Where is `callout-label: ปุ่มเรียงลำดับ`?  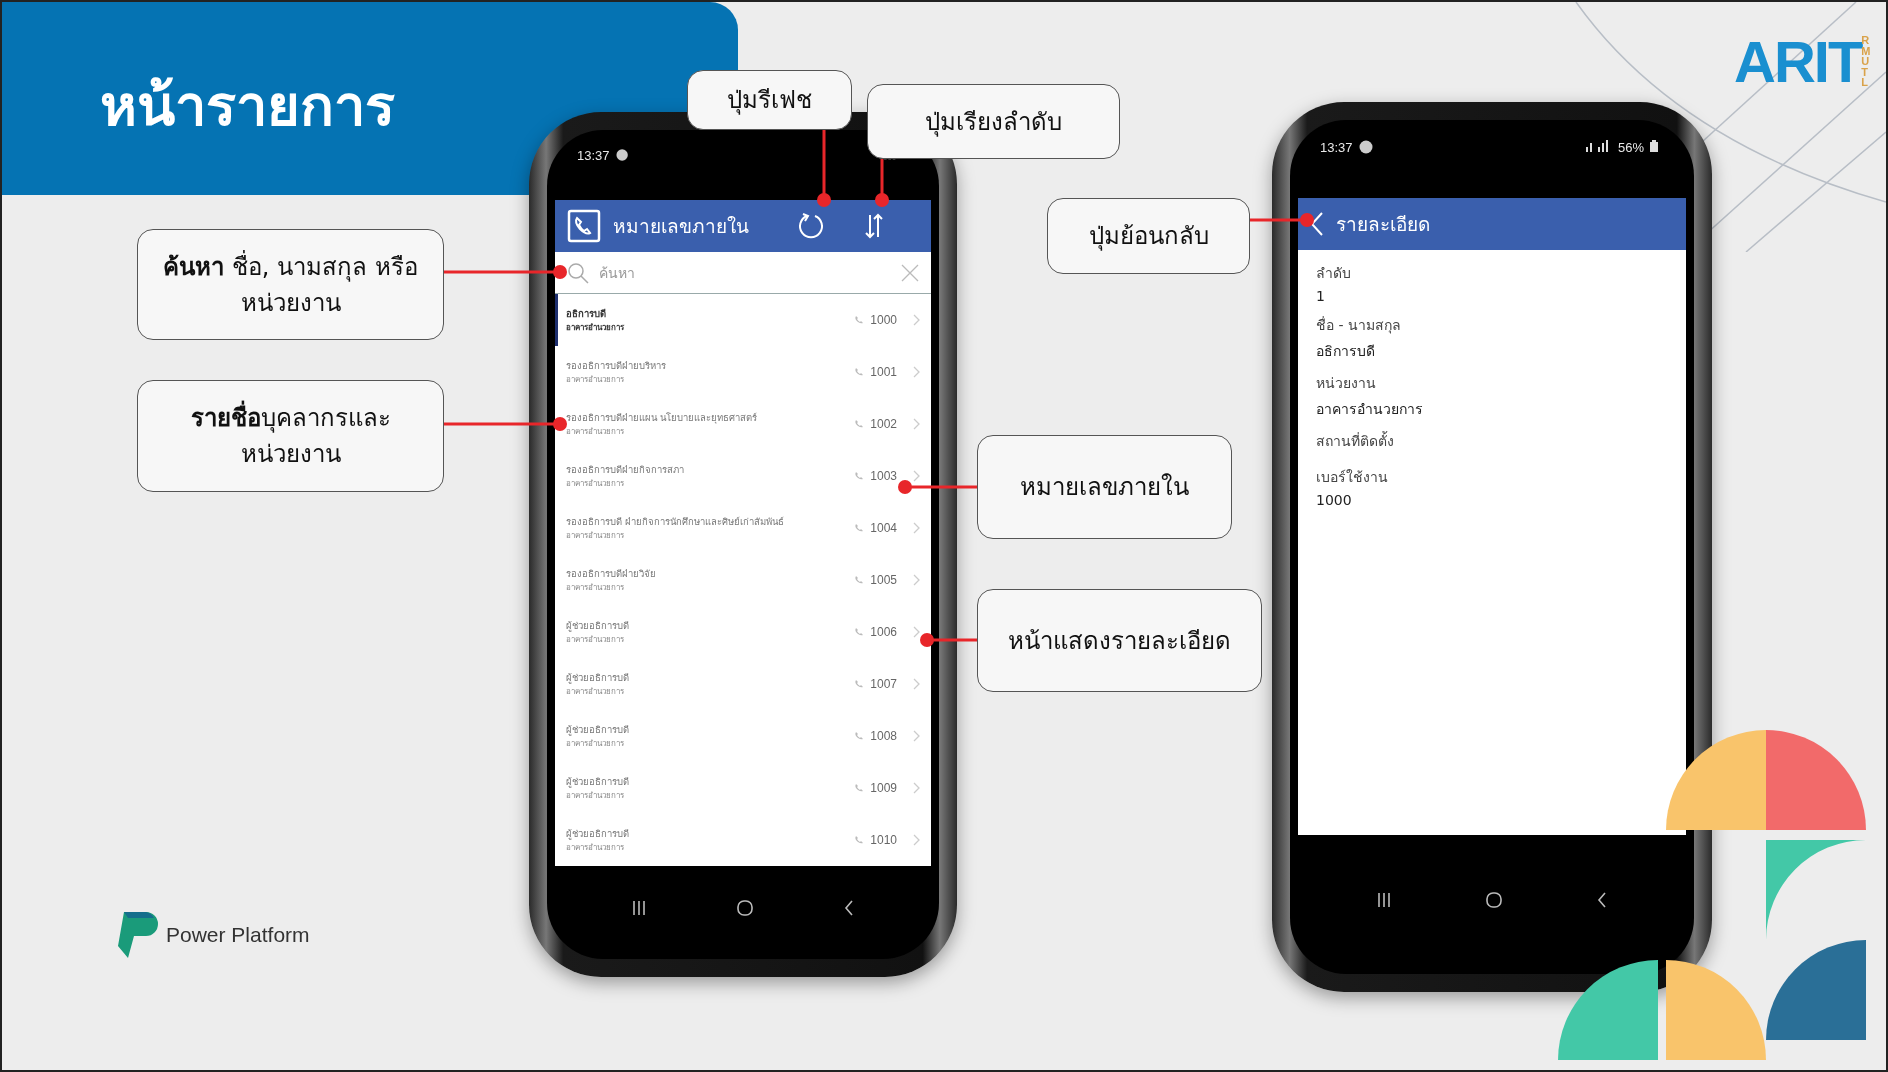
callout-label: ปุ่มเรียงลำดับ is located at coordinates (993, 121).